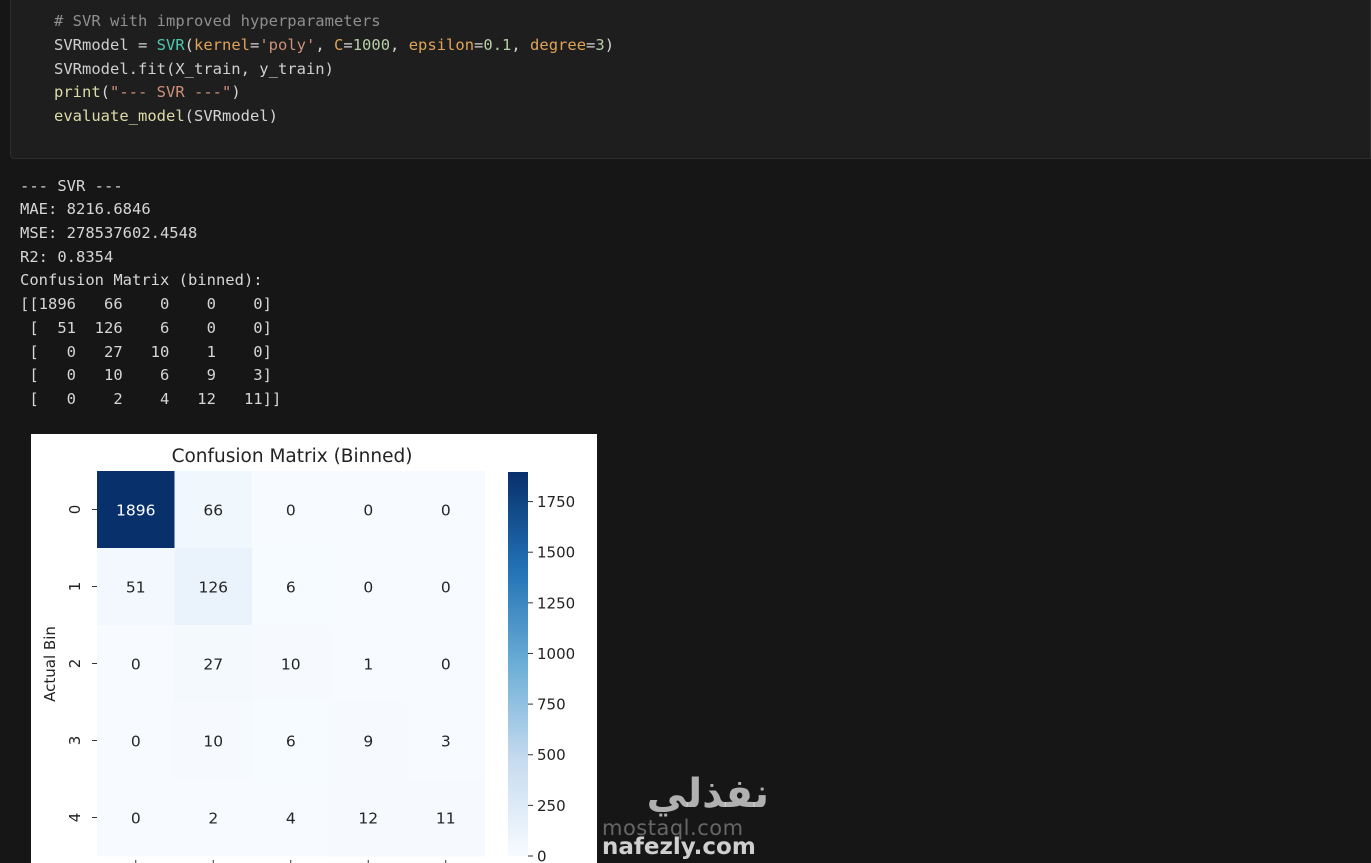 The width and height of the screenshot is (1371, 863). I want to click on output-line: R2: 0.8354, so click(67, 257).